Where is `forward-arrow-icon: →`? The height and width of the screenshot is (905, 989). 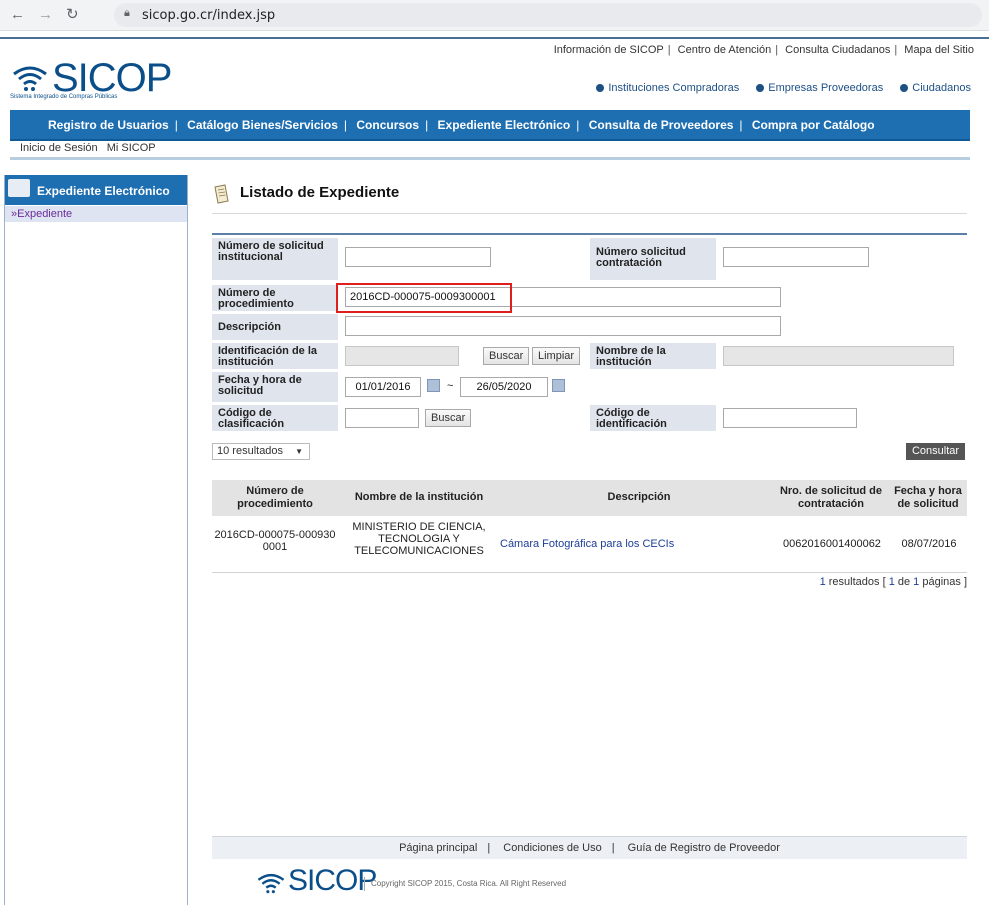
forward-arrow-icon: → is located at coordinates (45, 15).